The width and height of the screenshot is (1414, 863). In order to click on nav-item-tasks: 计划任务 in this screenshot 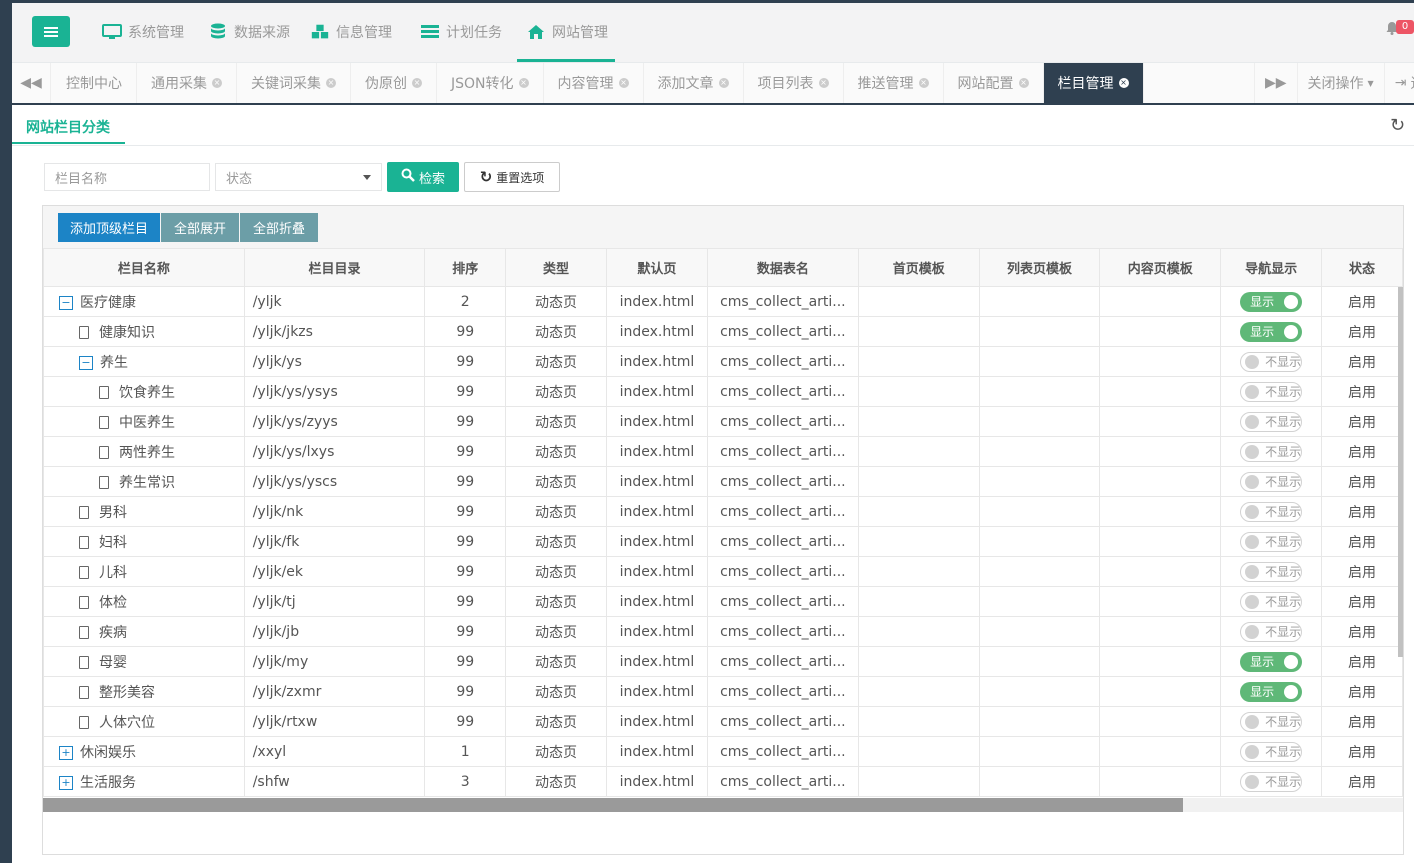, I will do `click(461, 32)`.